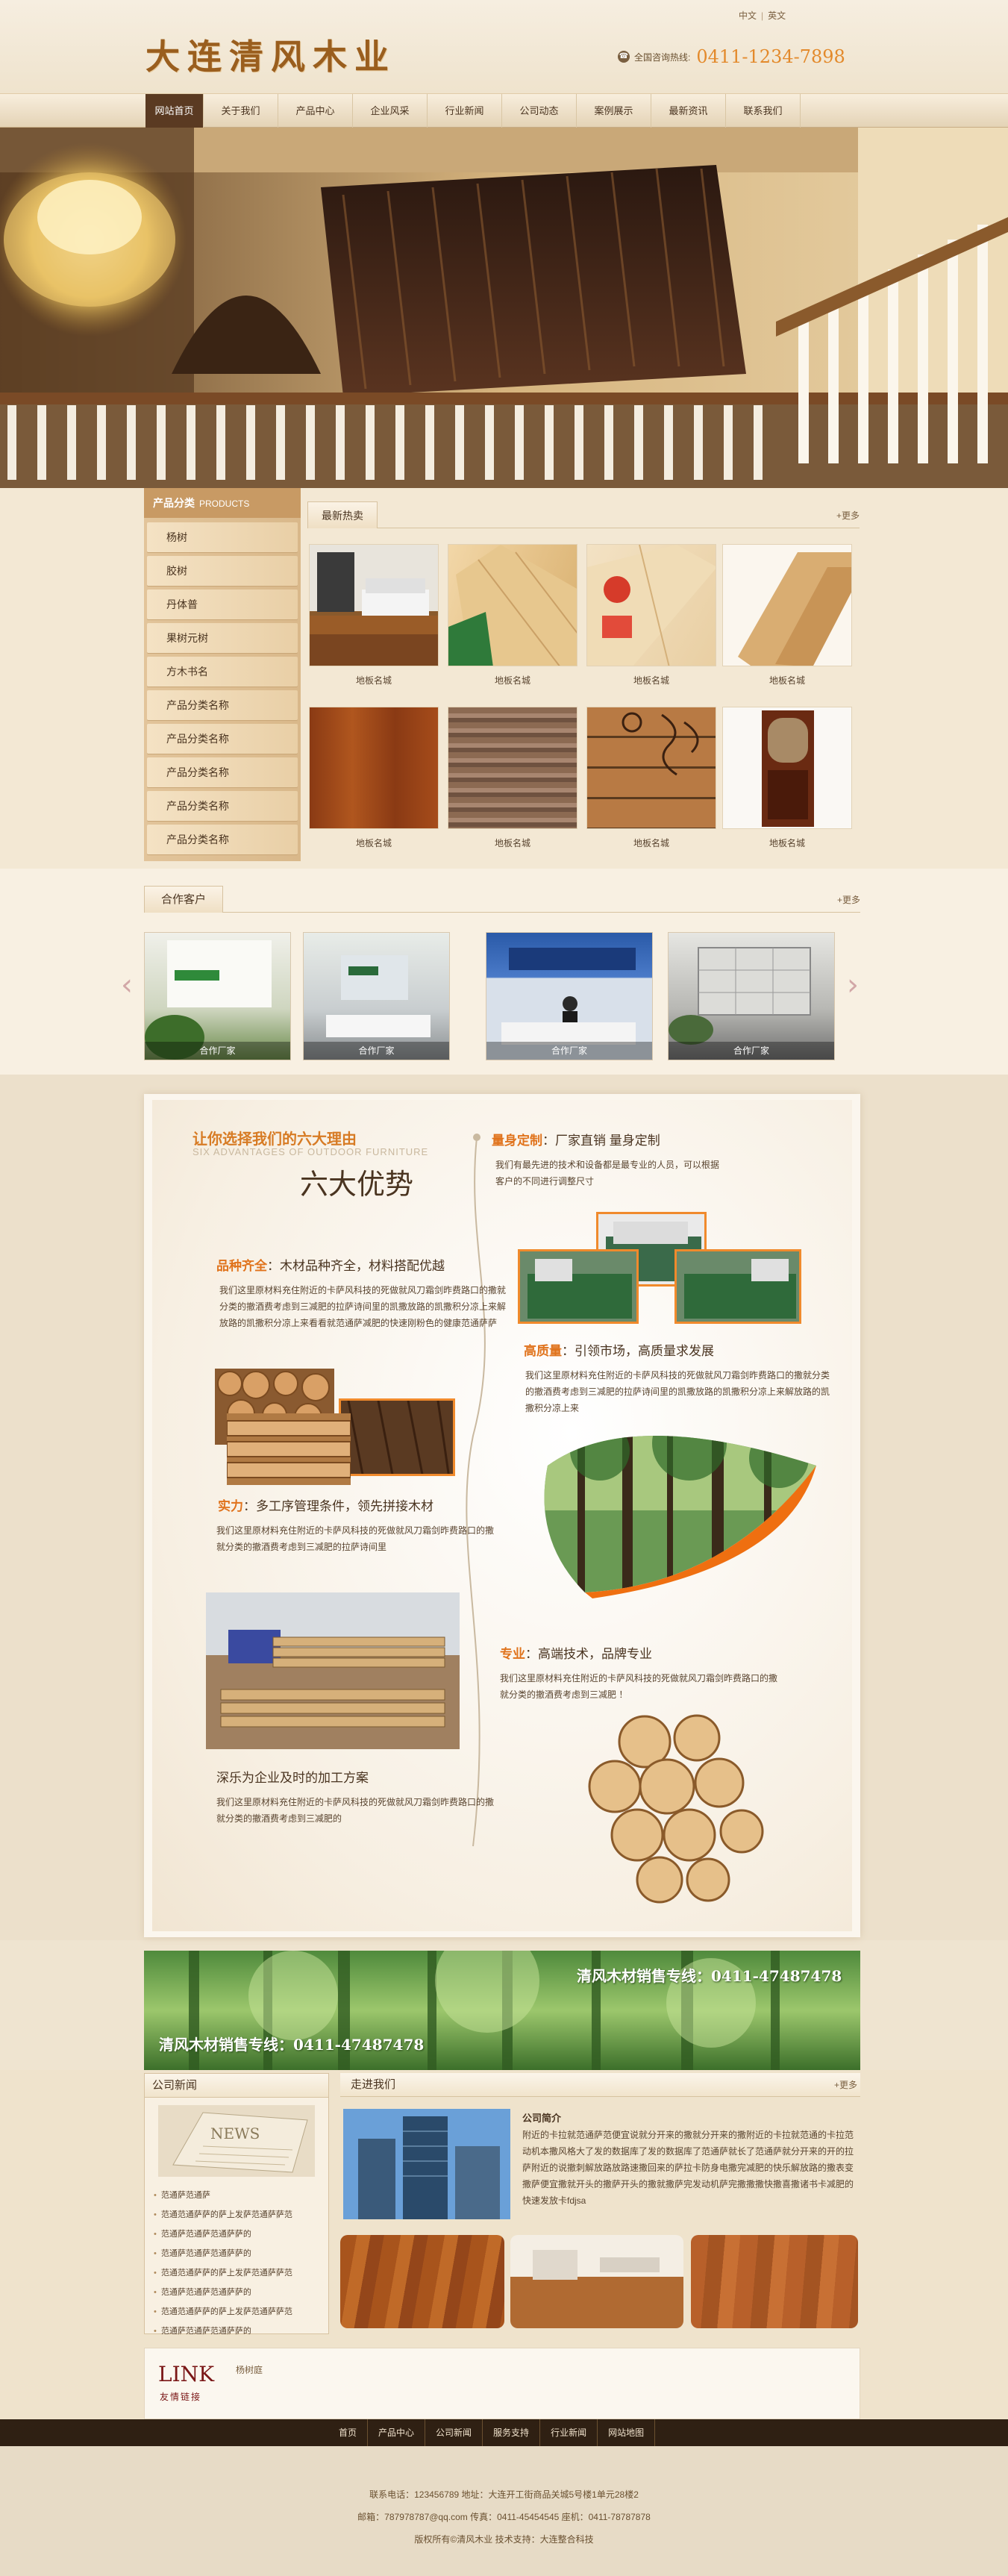 The height and width of the screenshot is (2576, 1008). What do you see at coordinates (709, 1976) in the screenshot?
I see `forest-hotline-top: 清风木材销售专线：0411-47487478` at bounding box center [709, 1976].